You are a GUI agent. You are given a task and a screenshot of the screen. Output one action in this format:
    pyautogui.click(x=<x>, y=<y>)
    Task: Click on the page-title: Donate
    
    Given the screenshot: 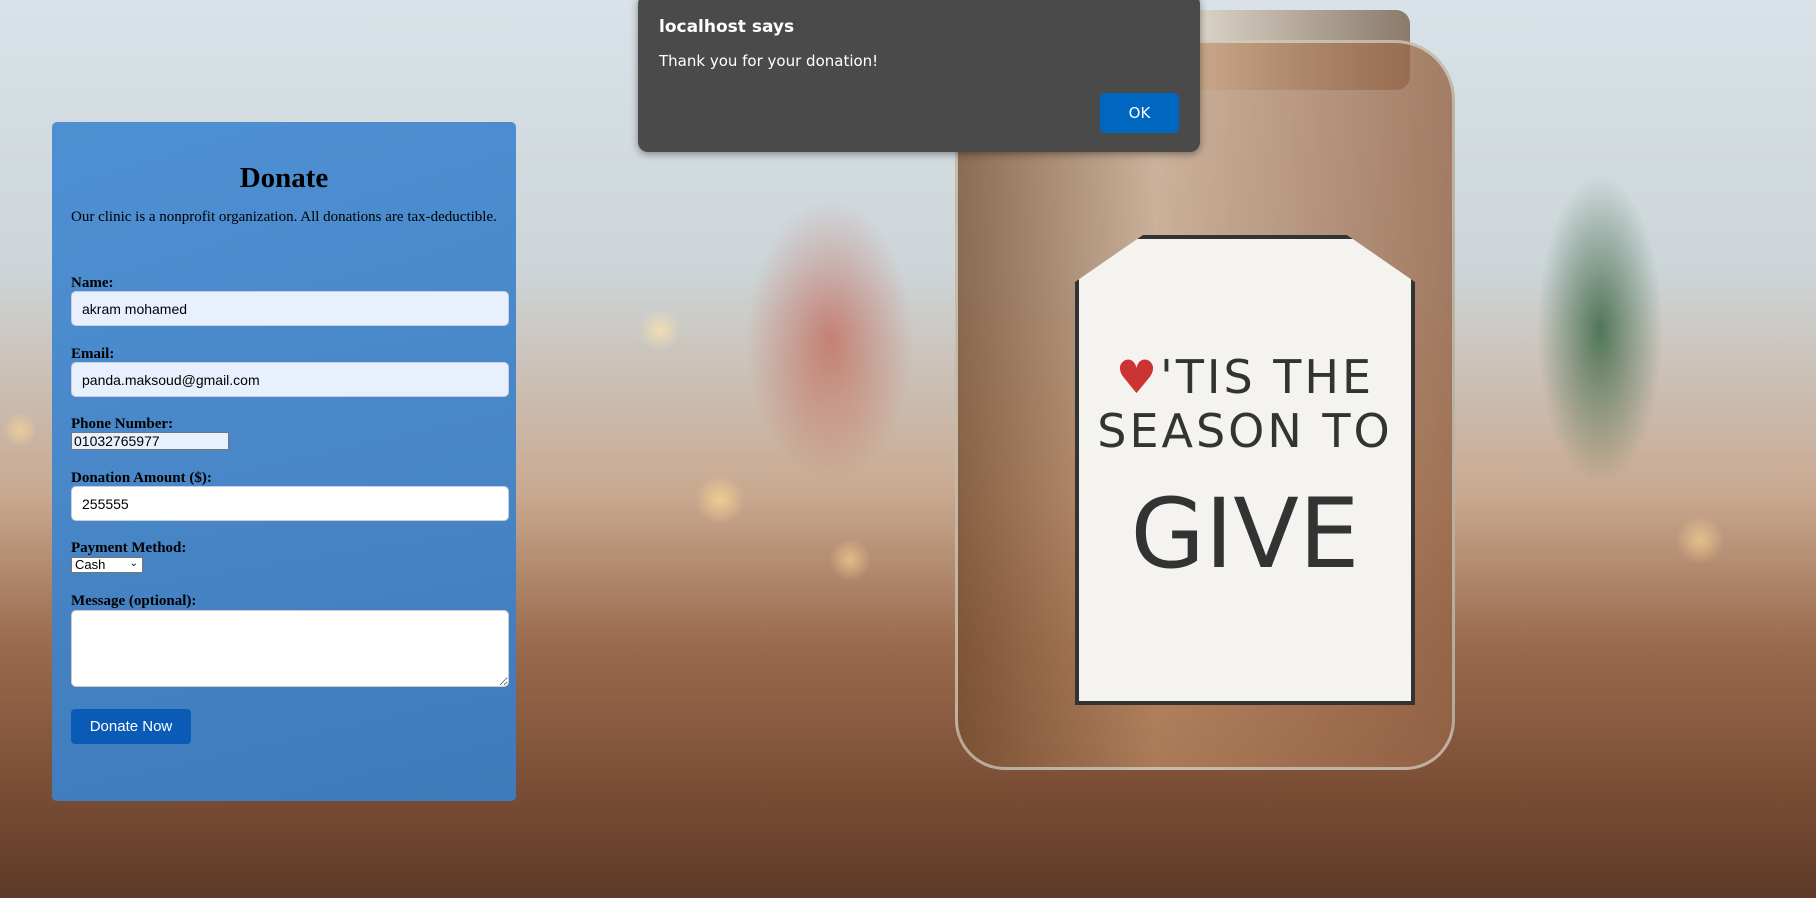 What is the action you would take?
    pyautogui.click(x=284, y=178)
    